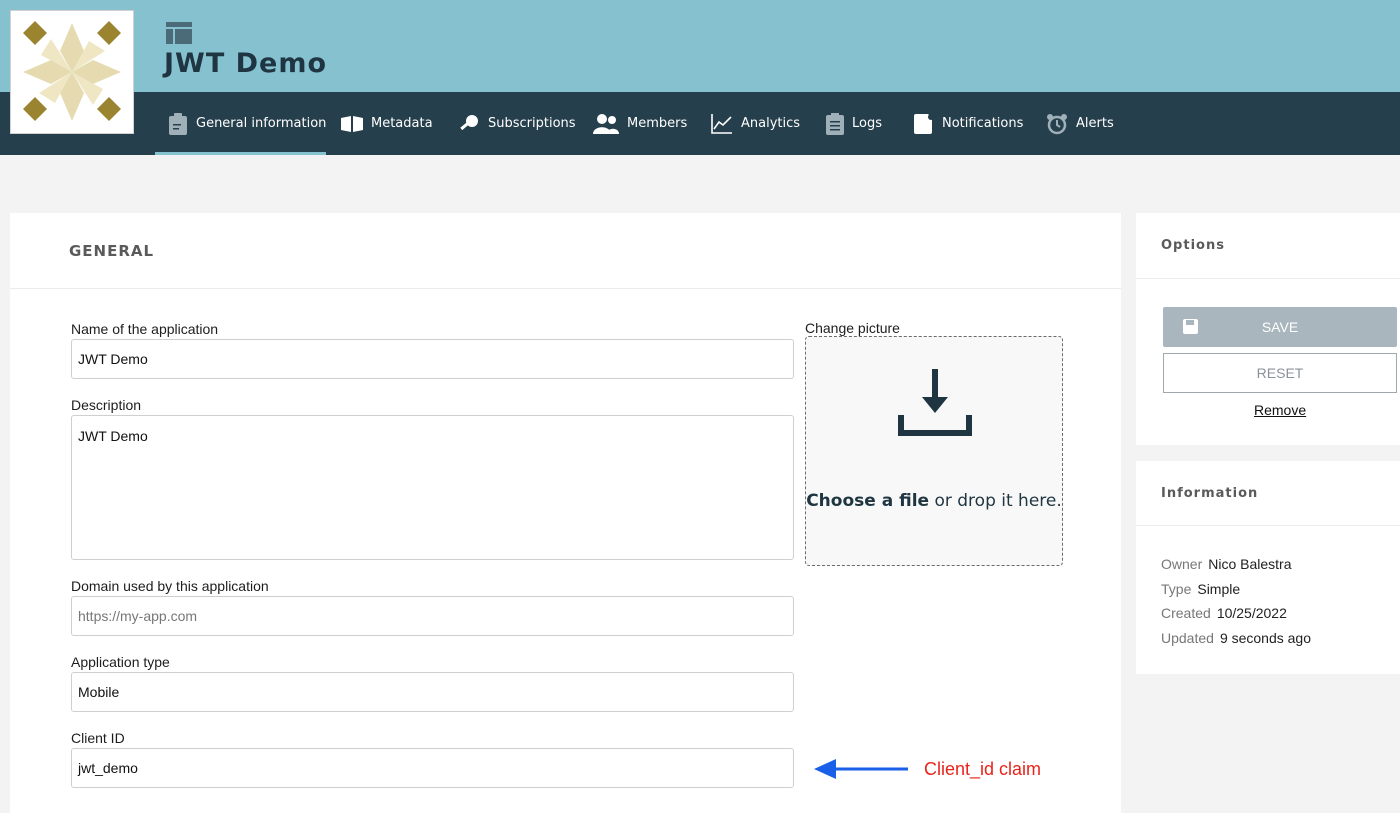 Image resolution: width=1400 pixels, height=813 pixels. I want to click on app-window-icon, so click(179, 35).